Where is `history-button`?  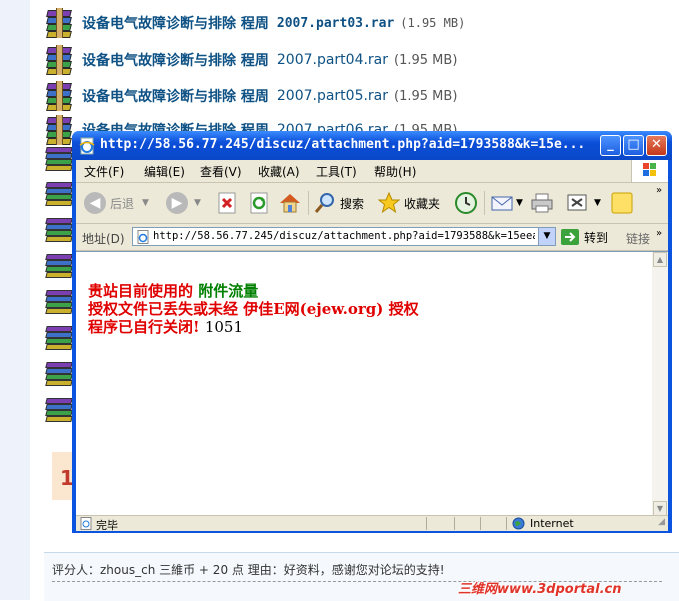
history-button is located at coordinates (466, 203).